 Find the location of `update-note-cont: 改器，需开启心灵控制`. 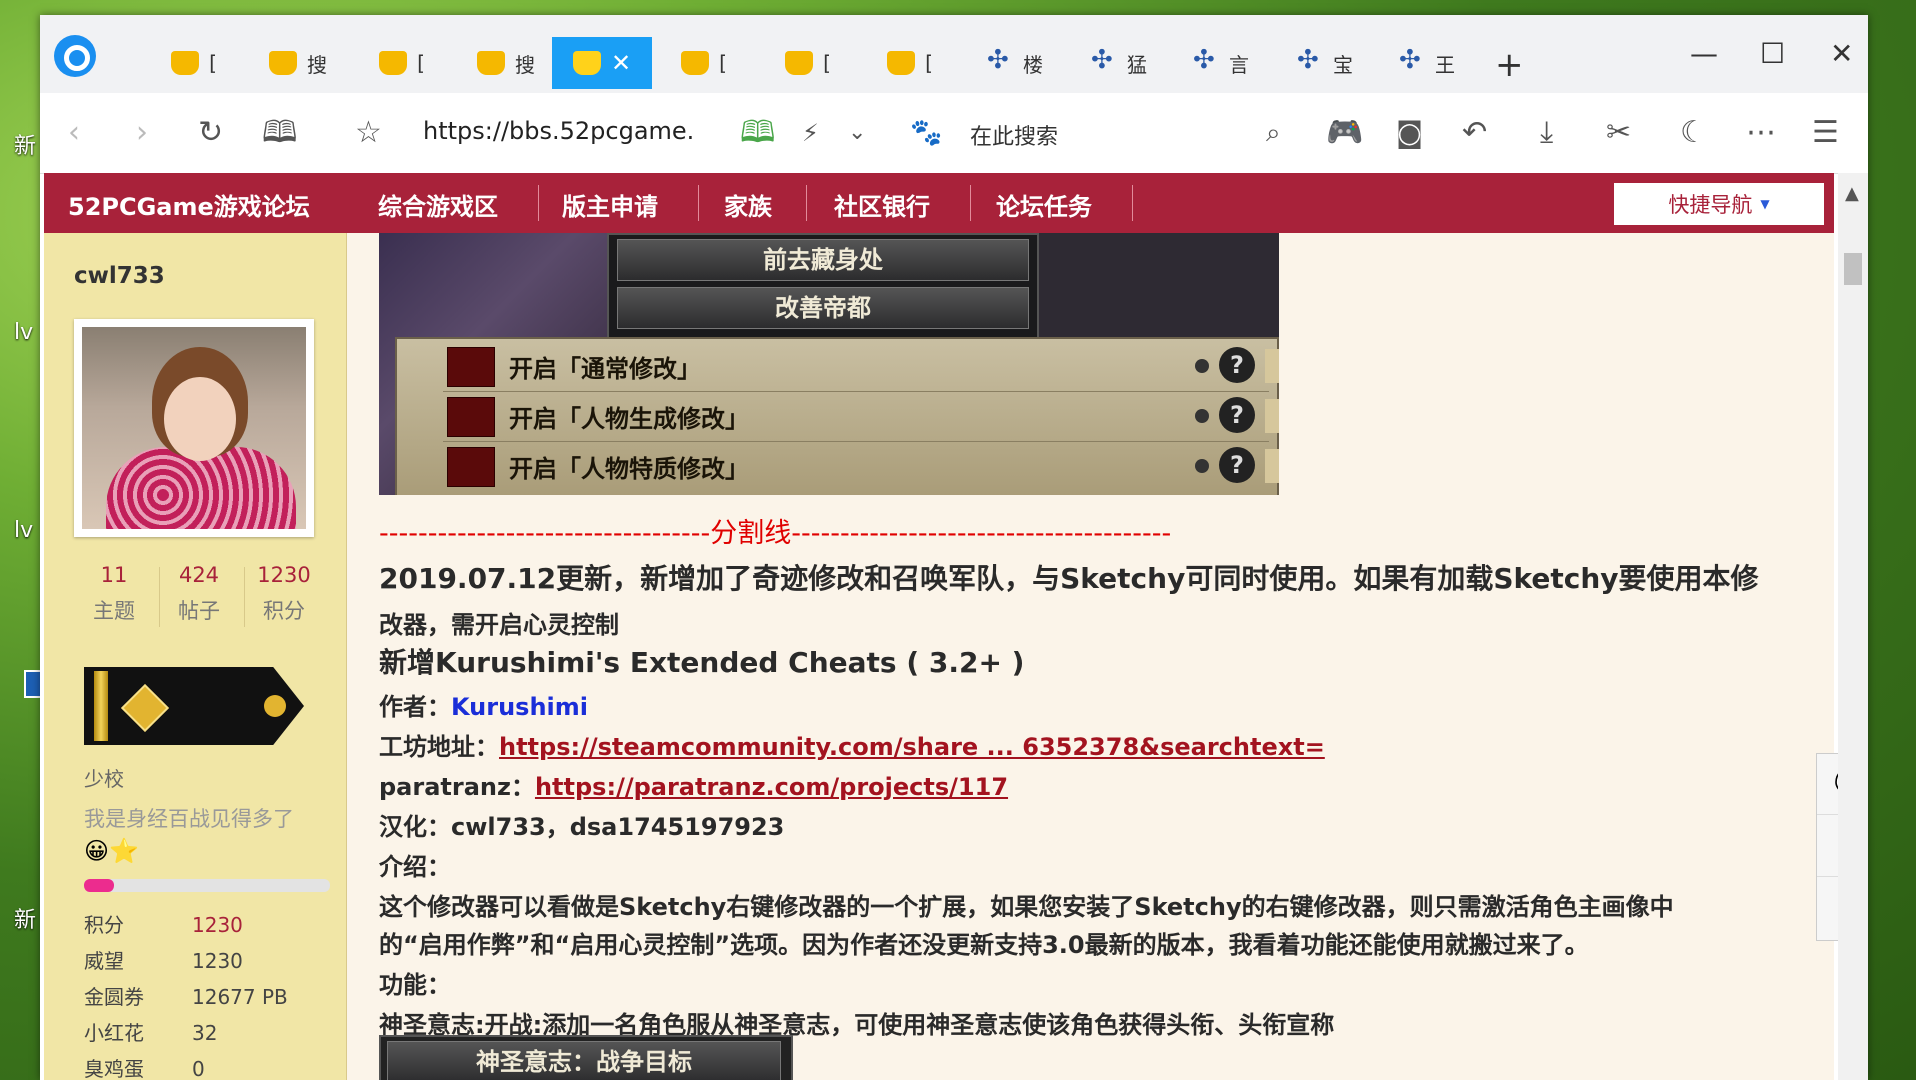

update-note-cont: 改器，需开启心灵控制 is located at coordinates (499, 625).